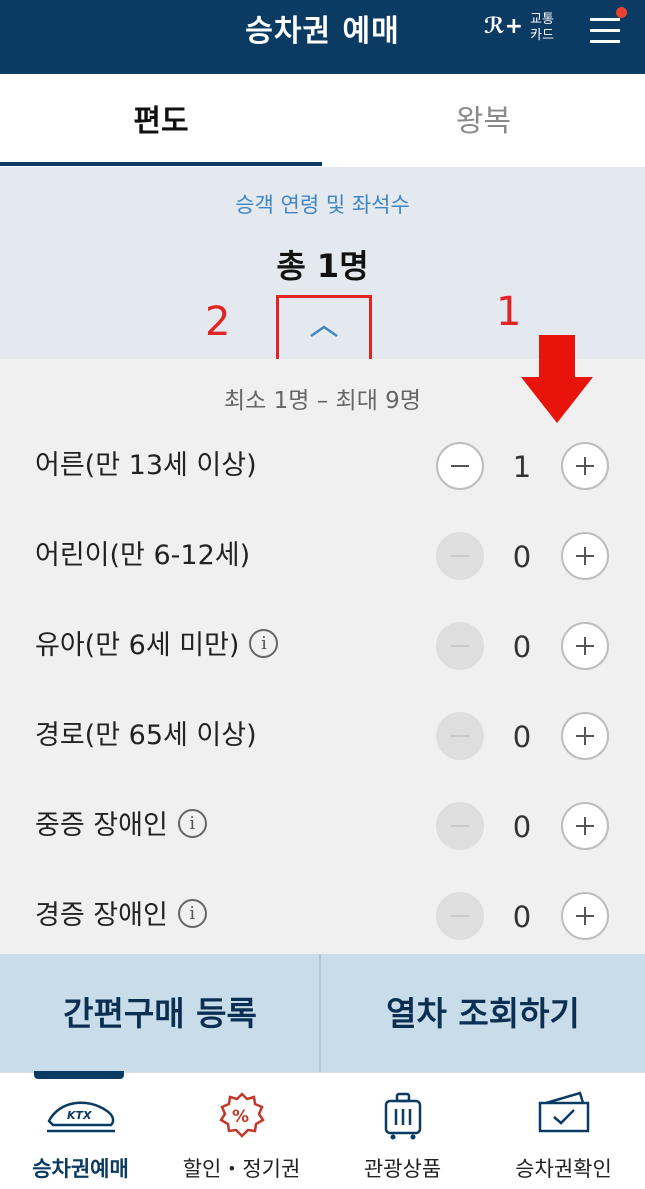  What do you see at coordinates (557, 379) in the screenshot?
I see `annotation-arrow-down-icon` at bounding box center [557, 379].